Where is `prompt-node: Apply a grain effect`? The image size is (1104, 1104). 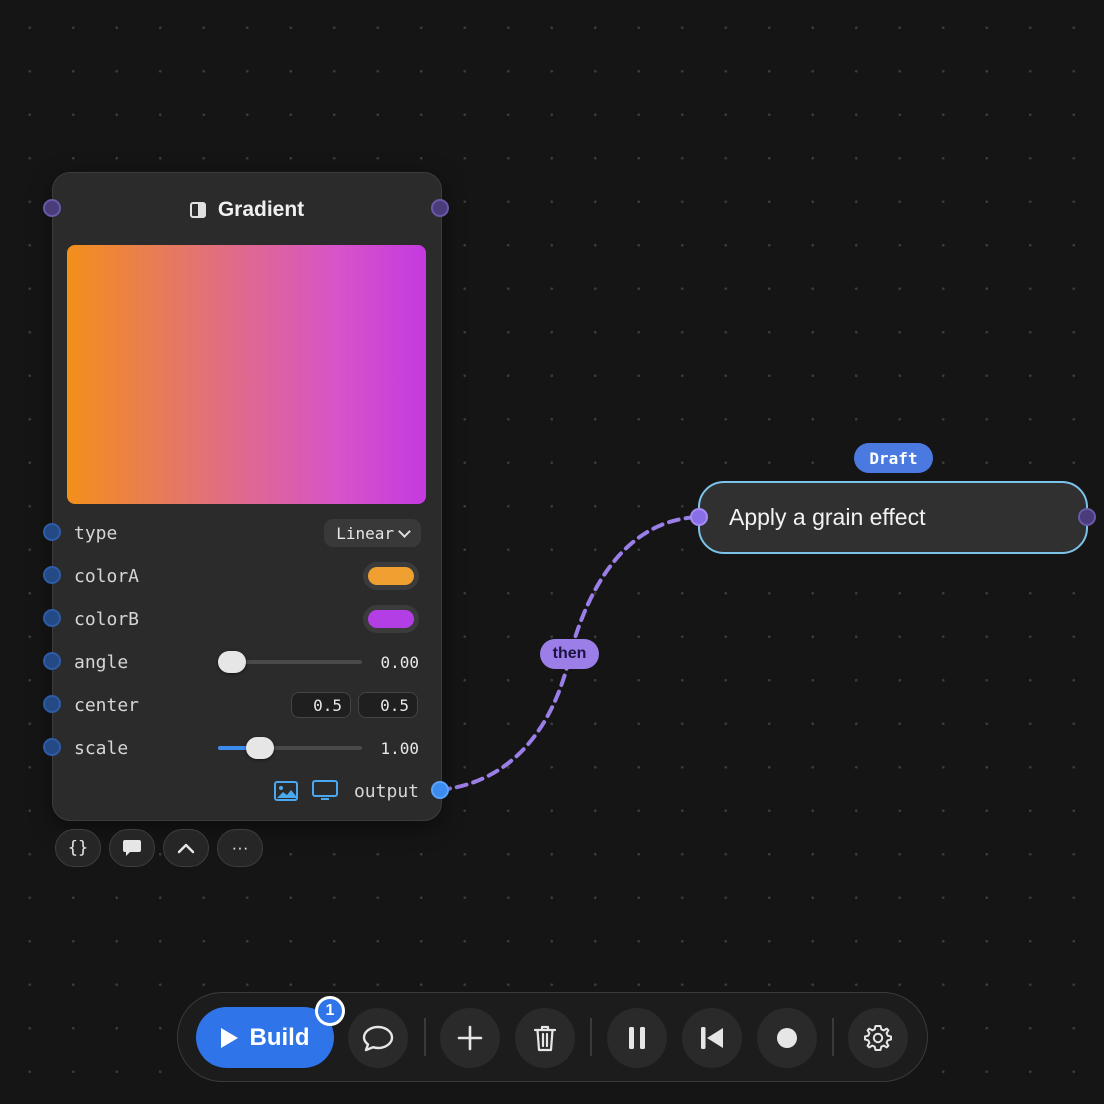
prompt-node: Apply a grain effect is located at coordinates (893, 517).